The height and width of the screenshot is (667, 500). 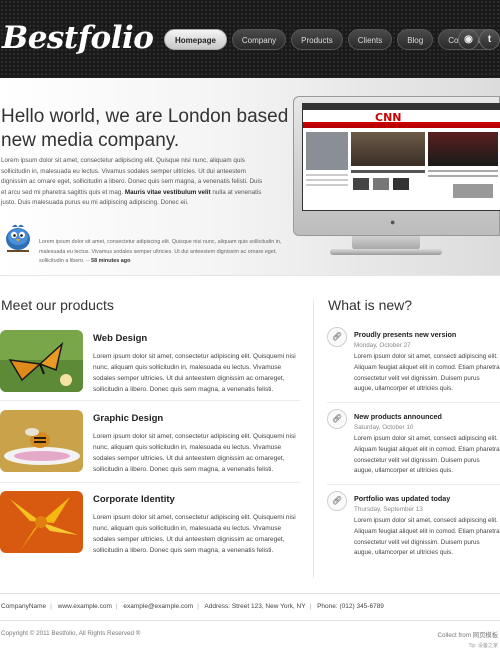 What do you see at coordinates (85, 606) in the screenshot?
I see `footer-website-link: www.example.com` at bounding box center [85, 606].